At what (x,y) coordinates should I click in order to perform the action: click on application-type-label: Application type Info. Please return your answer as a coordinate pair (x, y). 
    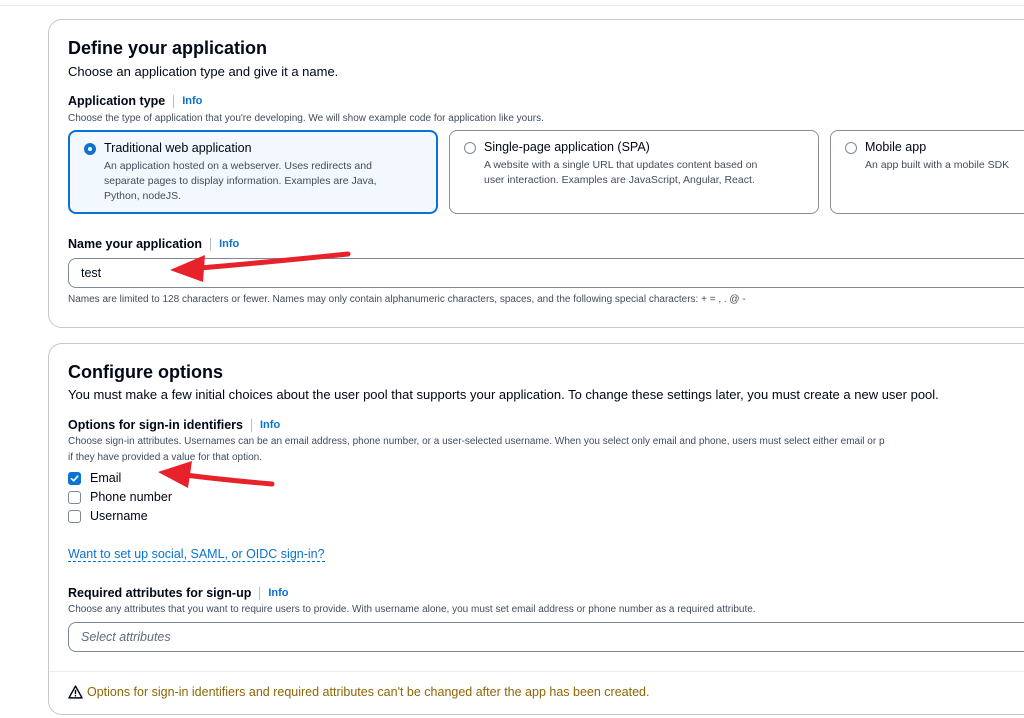
    Looking at the image, I should click on (135, 101).